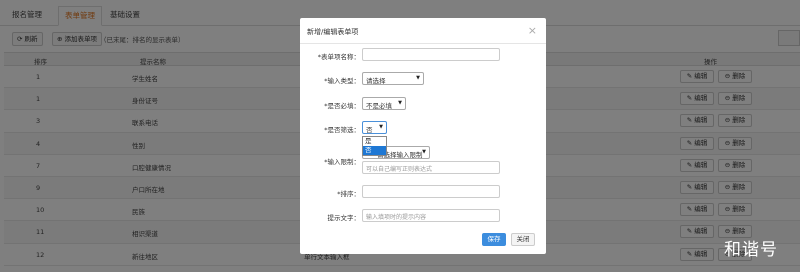 The height and width of the screenshot is (272, 800). Describe the element at coordinates (431, 54) in the screenshot. I see `name-input` at that location.